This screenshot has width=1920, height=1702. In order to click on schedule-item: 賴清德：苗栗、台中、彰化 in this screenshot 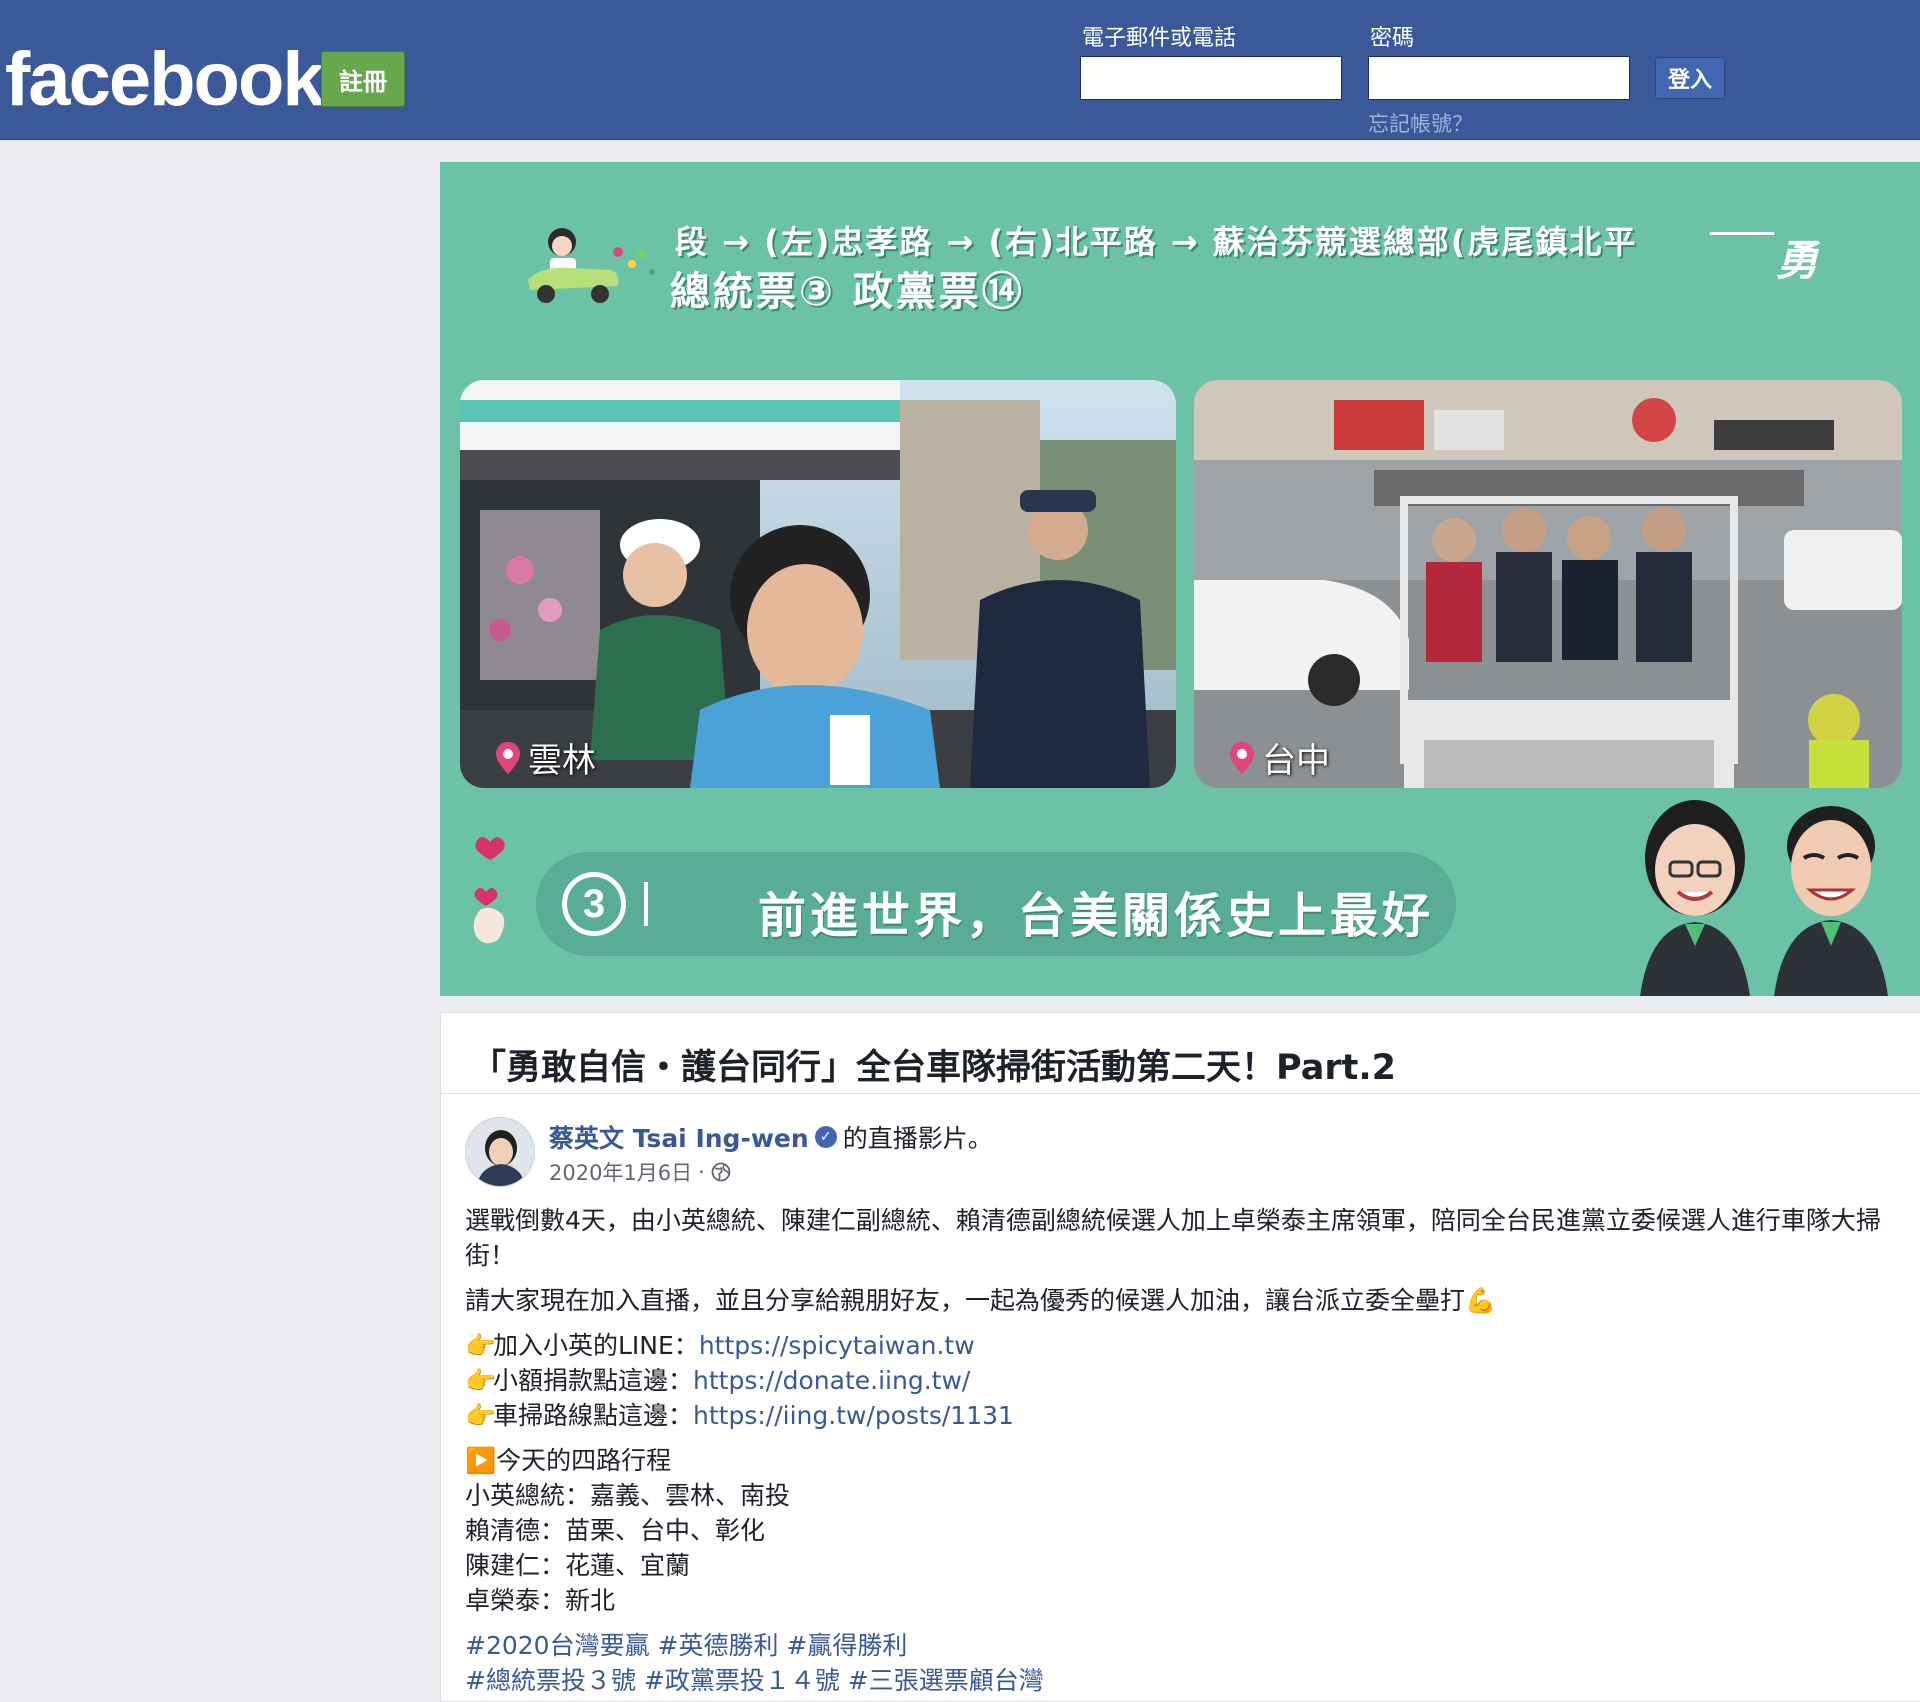, I will do `click(615, 1530)`.